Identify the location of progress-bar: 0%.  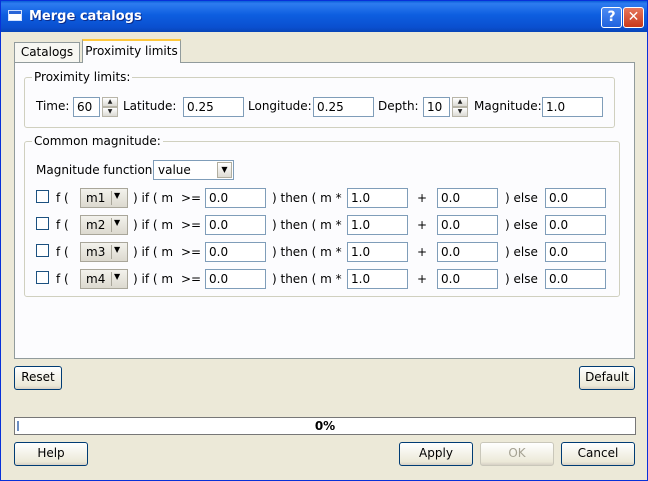
(325, 426).